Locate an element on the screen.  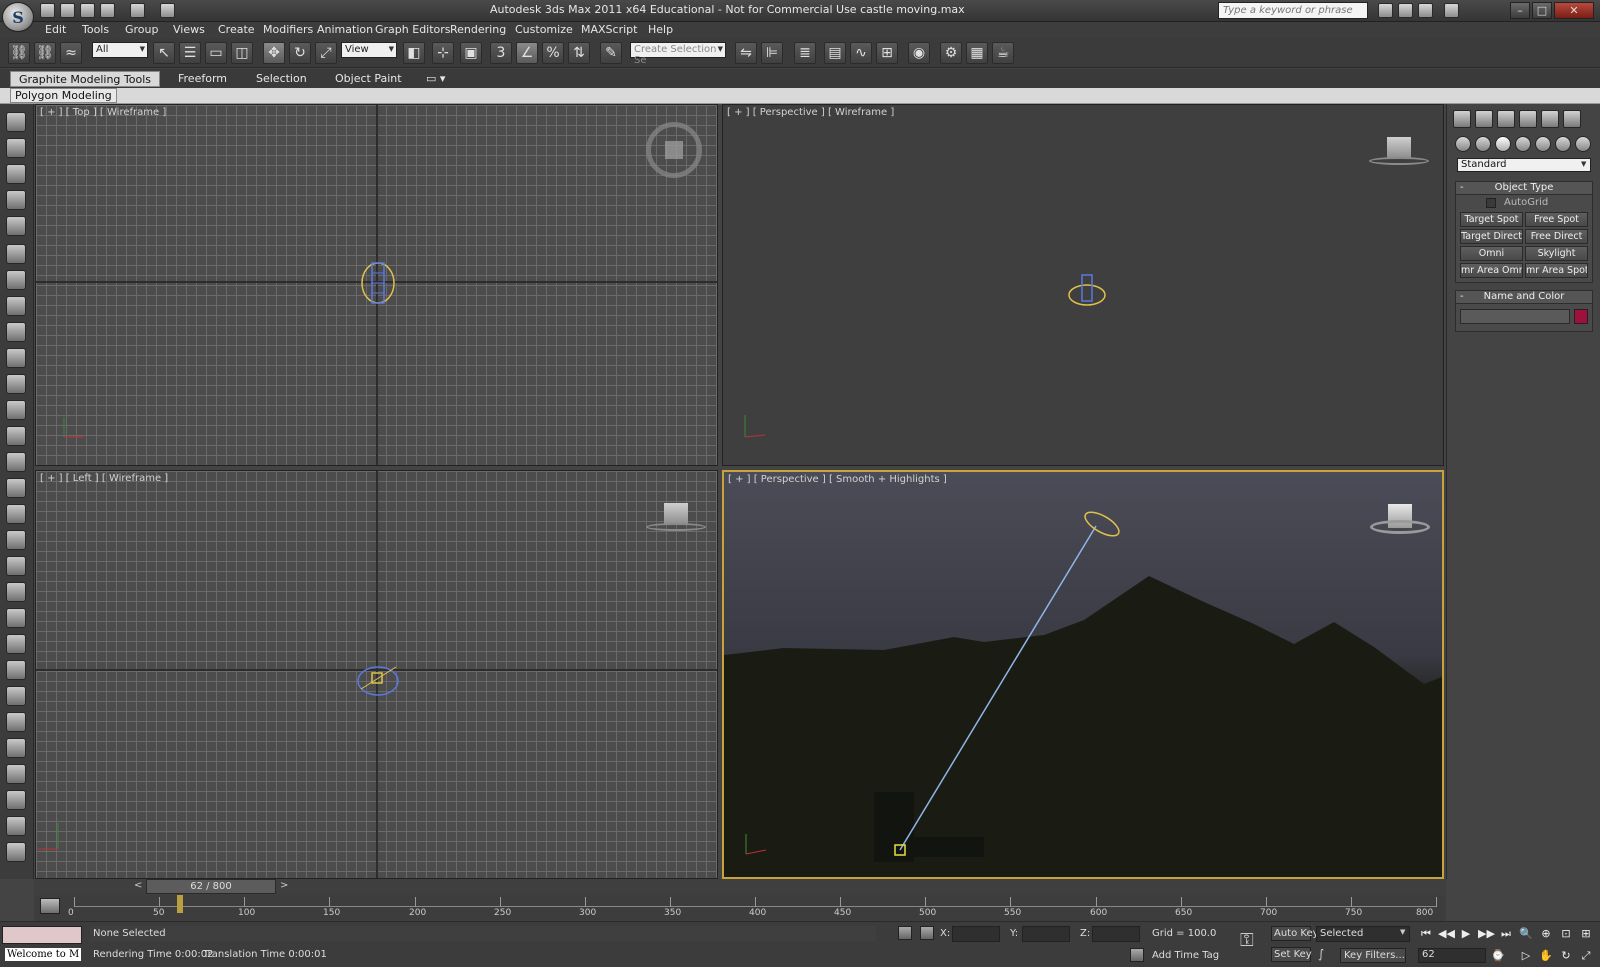
cameras-icon is located at coordinates (1523, 144).